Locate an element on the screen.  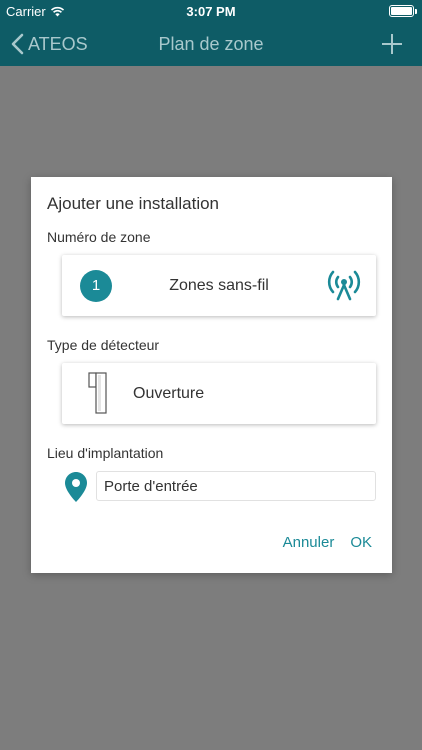
zone-number-label: Numéro de zone is located at coordinates (99, 237).